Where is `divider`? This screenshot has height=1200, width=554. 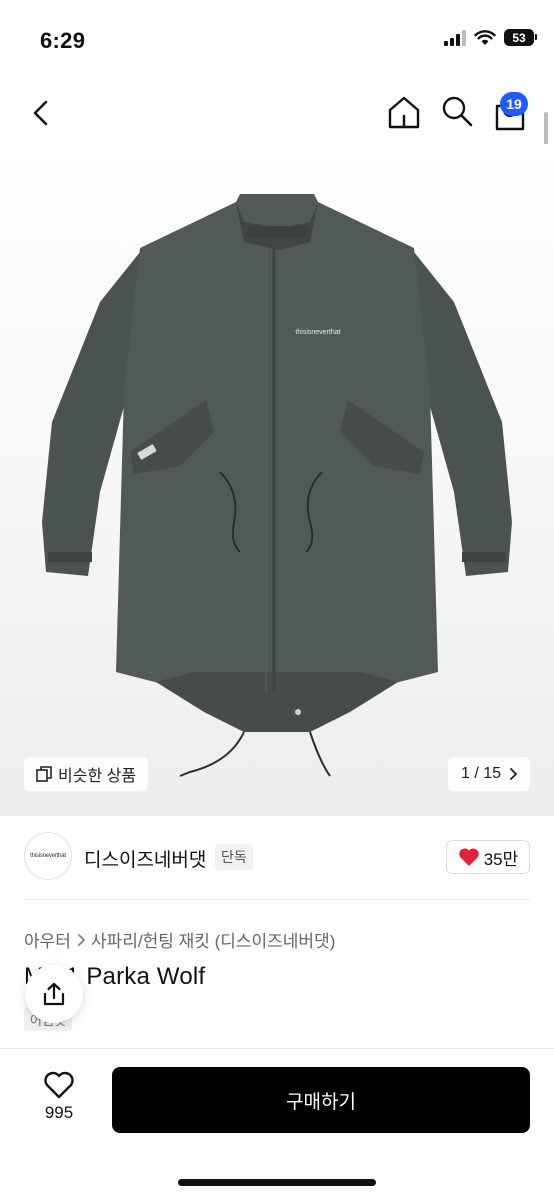
divider is located at coordinates (277, 899).